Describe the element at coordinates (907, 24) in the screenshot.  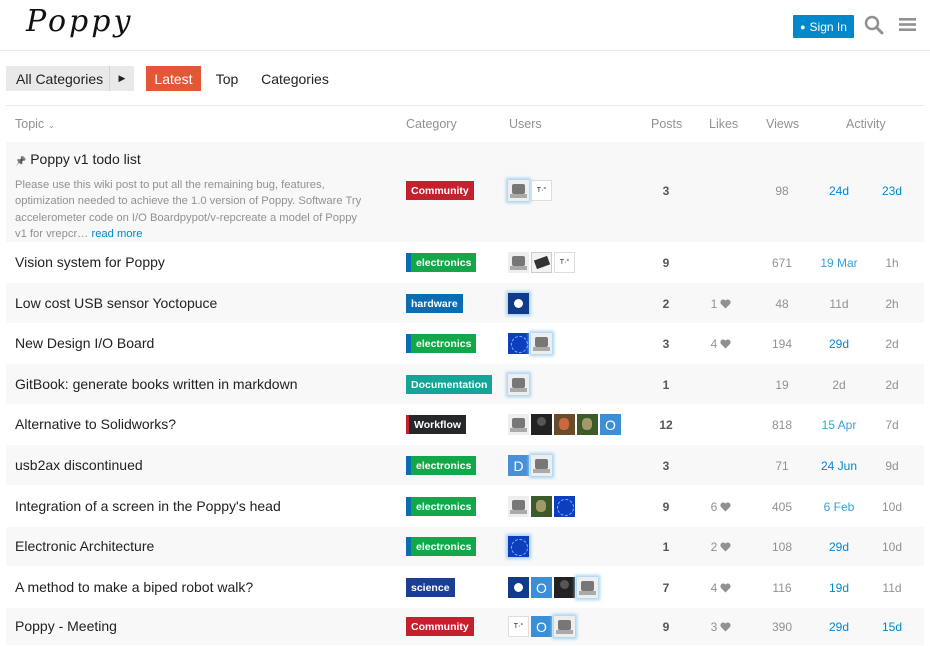
I see `hamburger-menu-icon` at that location.